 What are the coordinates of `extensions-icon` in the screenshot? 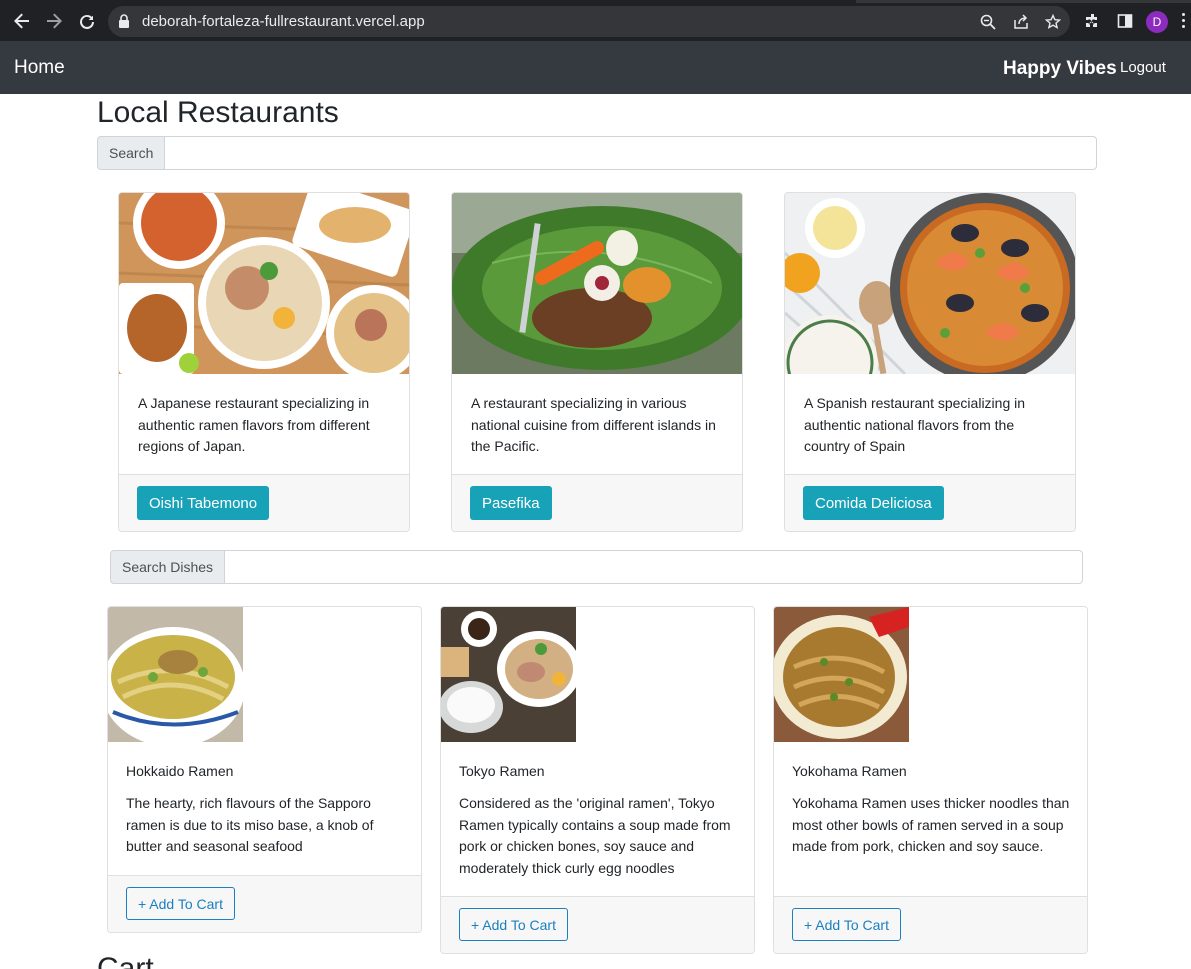 It's located at (1093, 21).